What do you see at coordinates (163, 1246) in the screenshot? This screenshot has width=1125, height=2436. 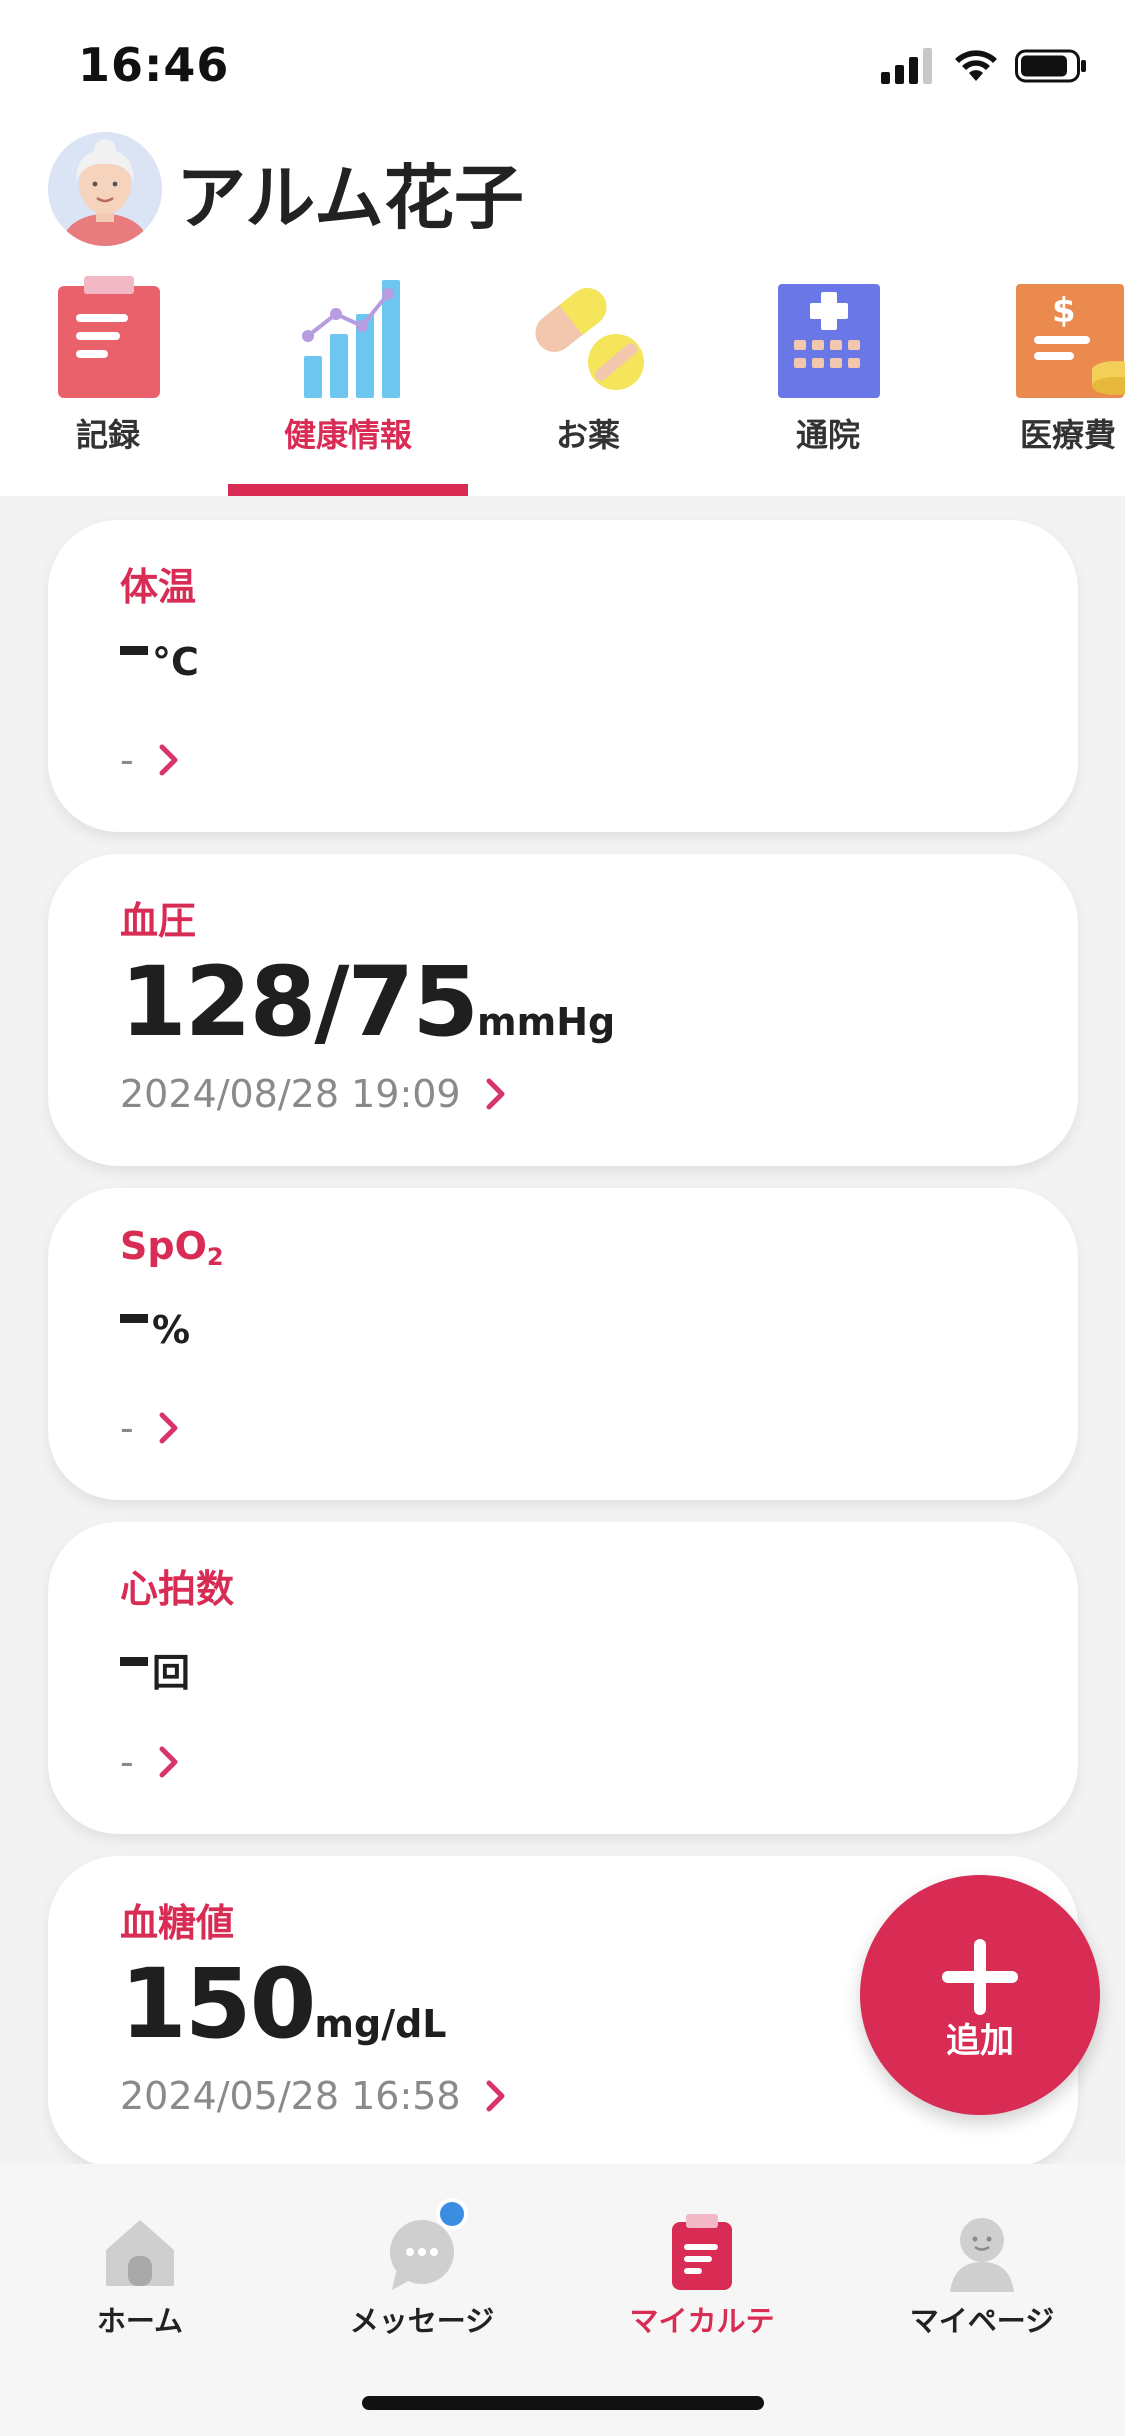 I see `card-title-text: SpO` at bounding box center [163, 1246].